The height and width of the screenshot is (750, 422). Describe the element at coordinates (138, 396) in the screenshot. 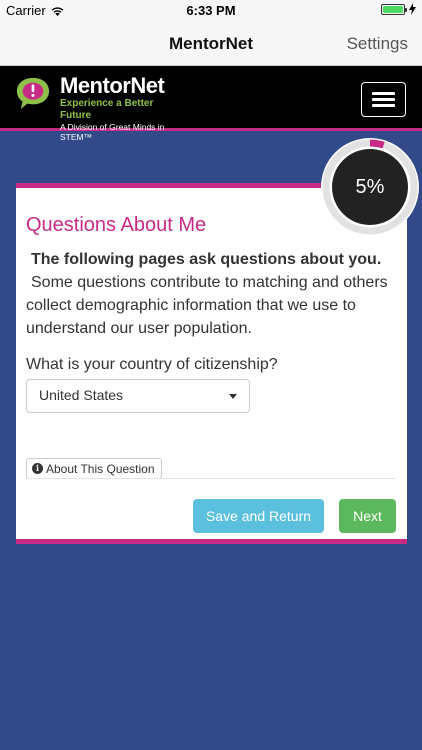

I see `country-select: United States` at that location.